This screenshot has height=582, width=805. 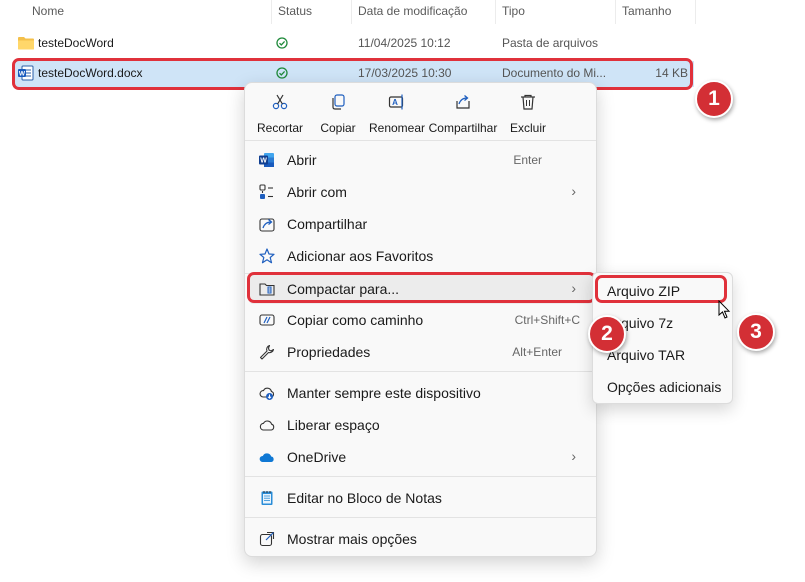 What do you see at coordinates (420, 457) in the screenshot?
I see `menu-item-onedrive: OneDrive ›` at bounding box center [420, 457].